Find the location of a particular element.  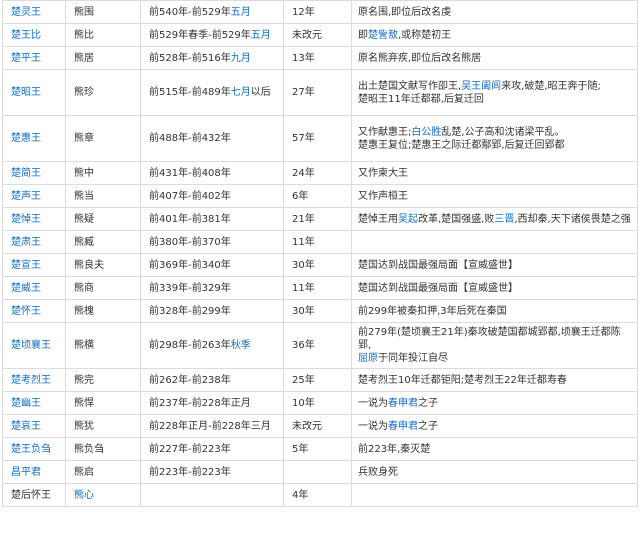

month-link: 秋季 is located at coordinates (241, 345).